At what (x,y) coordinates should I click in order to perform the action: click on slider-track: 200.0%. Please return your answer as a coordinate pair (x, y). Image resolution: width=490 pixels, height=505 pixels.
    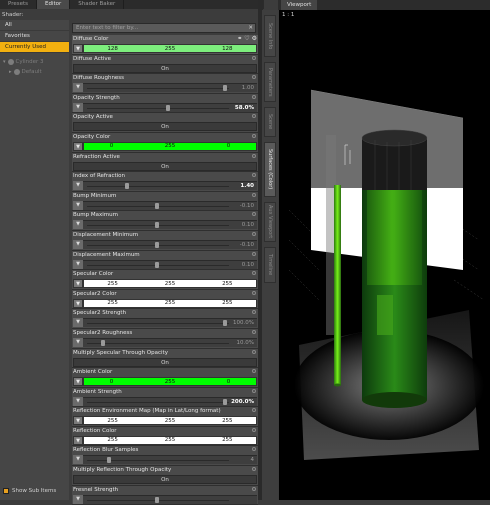
    Looking at the image, I should click on (170, 401).